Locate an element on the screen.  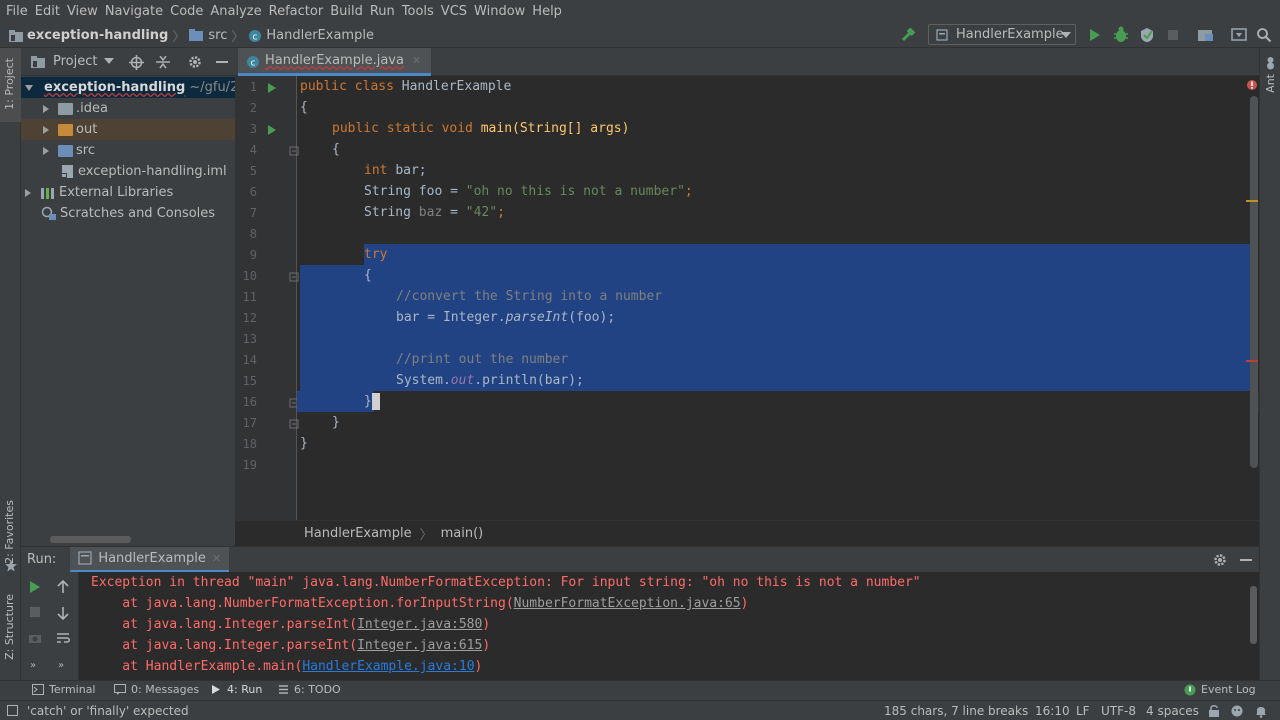
line-number: 12 is located at coordinates (249, 318).